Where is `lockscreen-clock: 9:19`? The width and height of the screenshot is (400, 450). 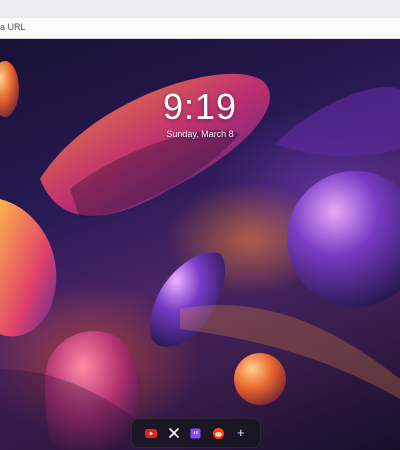
lockscreen-clock: 9:19 is located at coordinates (200, 106).